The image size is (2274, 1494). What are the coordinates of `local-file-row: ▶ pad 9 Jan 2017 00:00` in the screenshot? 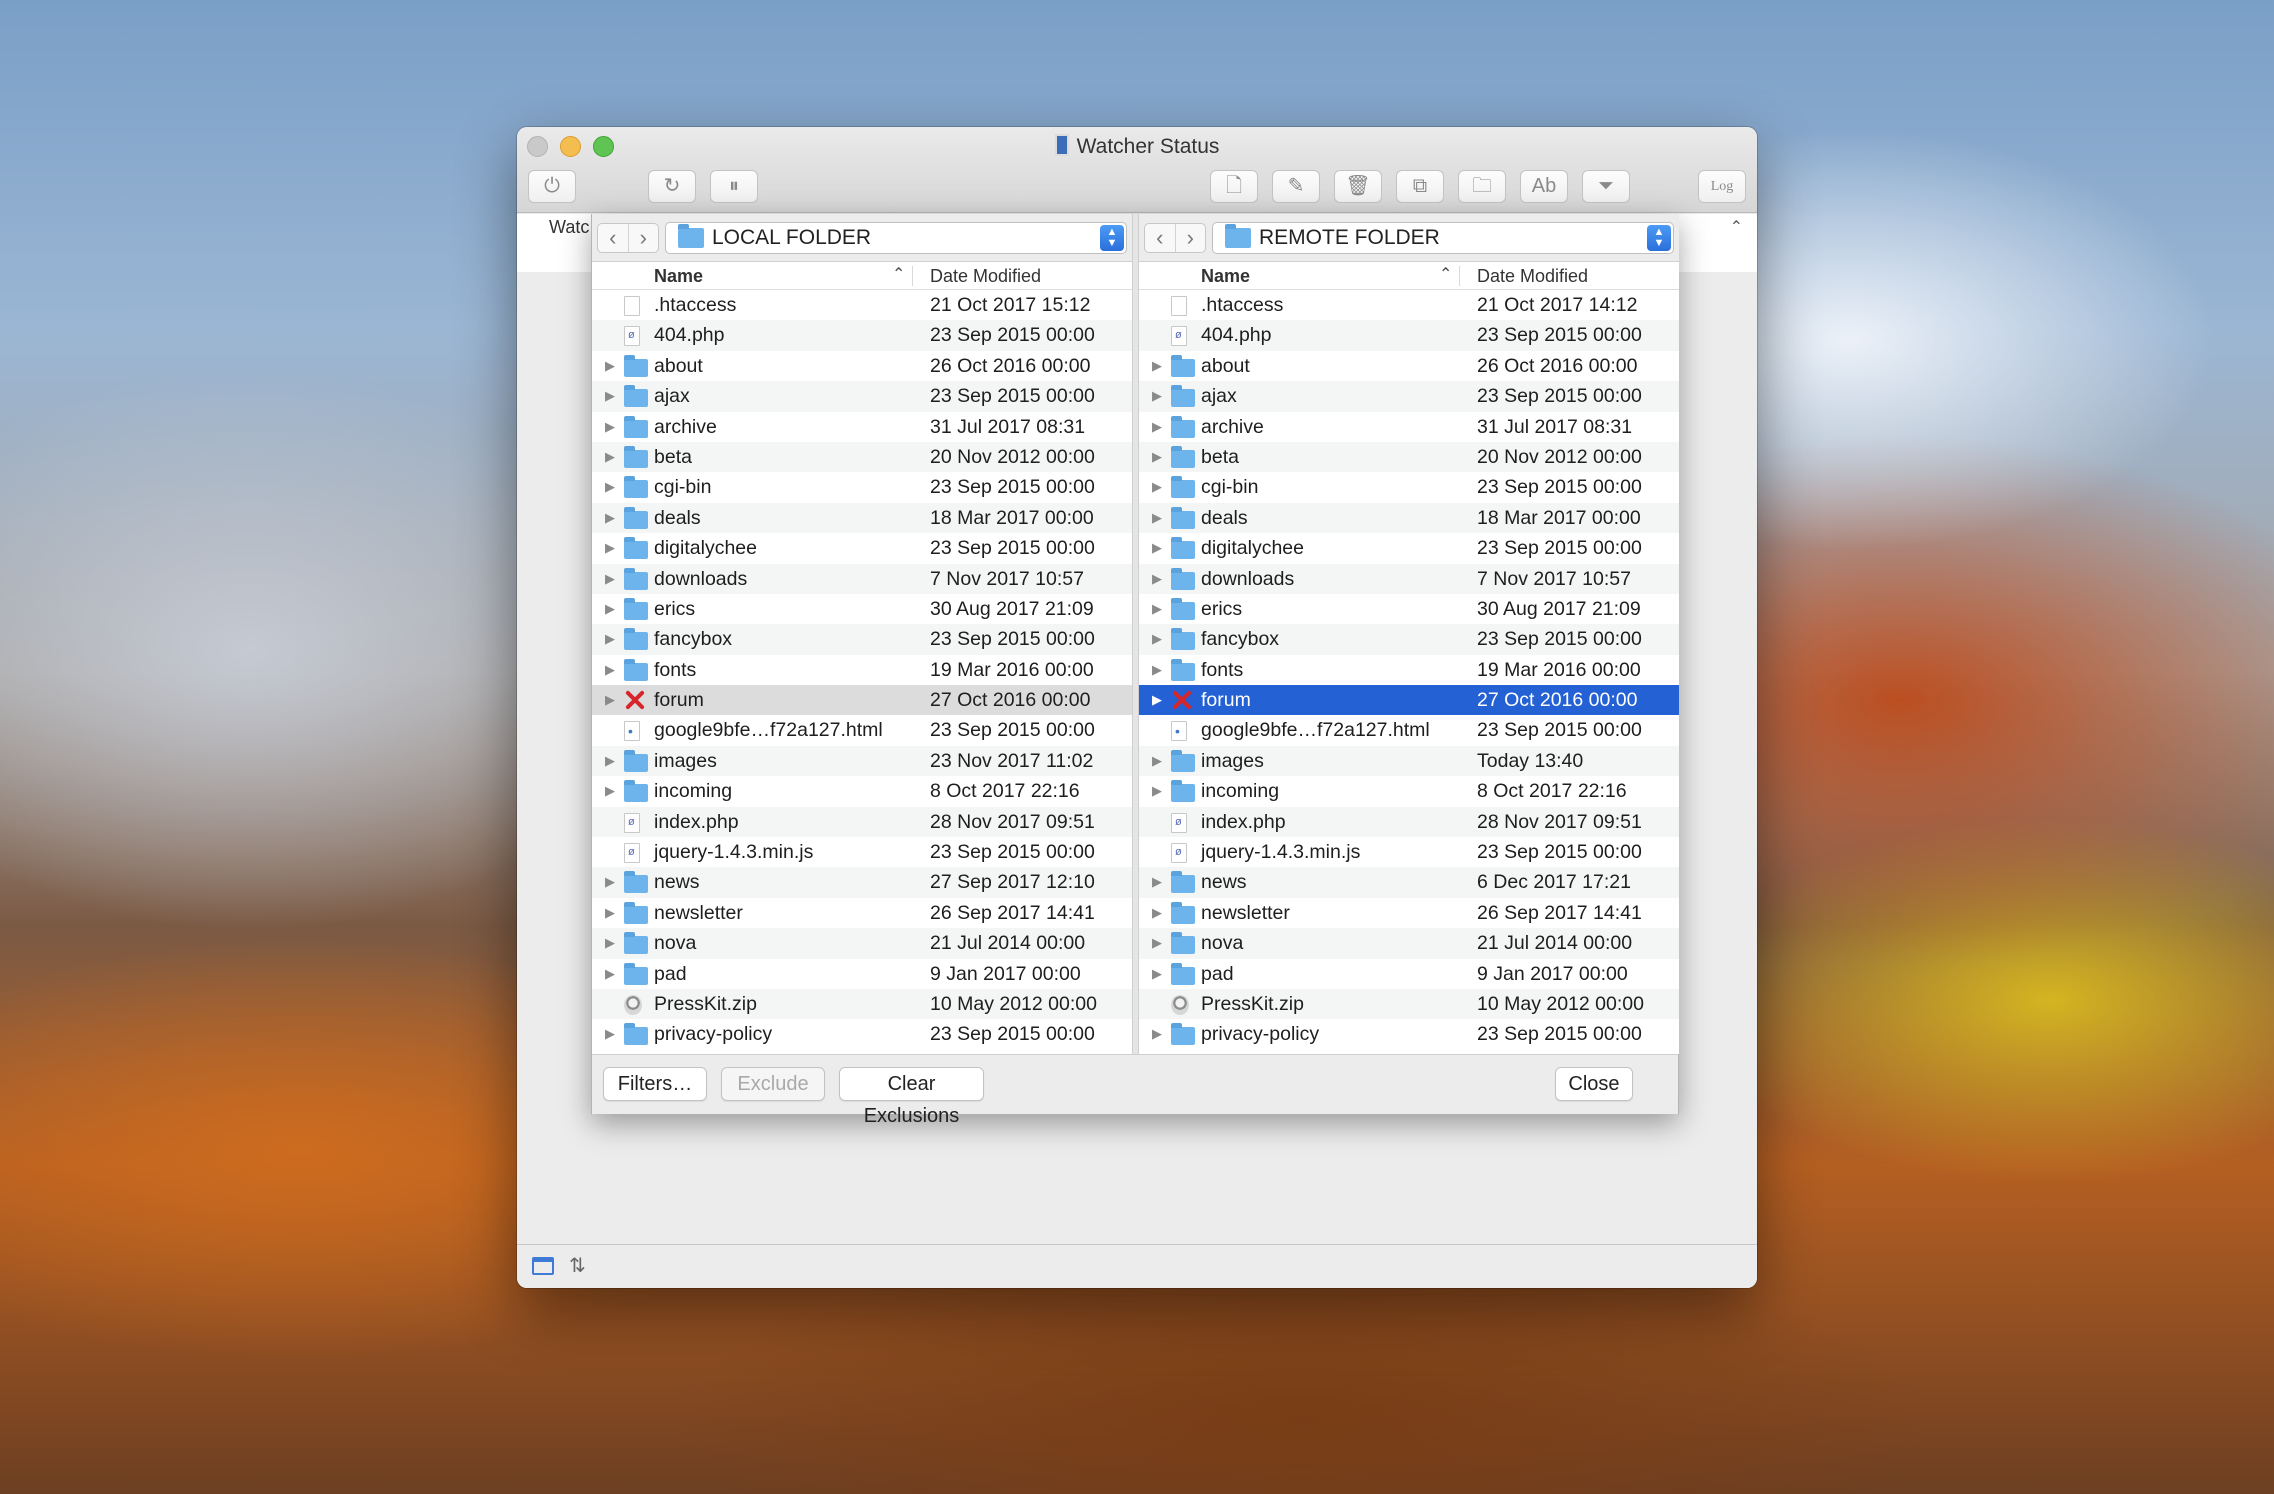 It's located at (862, 974).